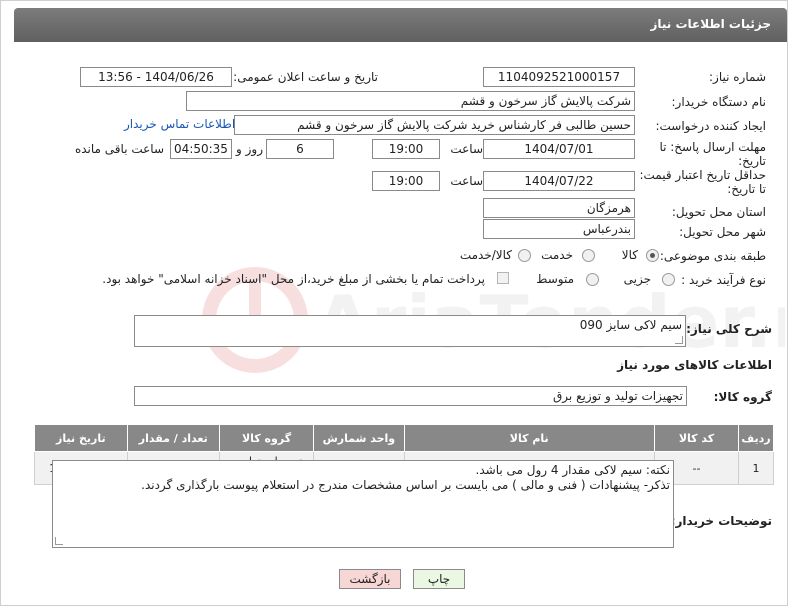 This screenshot has width=788, height=606. What do you see at coordinates (559, 149) in the screenshot?
I see `reply-date-field: 1404/07/01` at bounding box center [559, 149].